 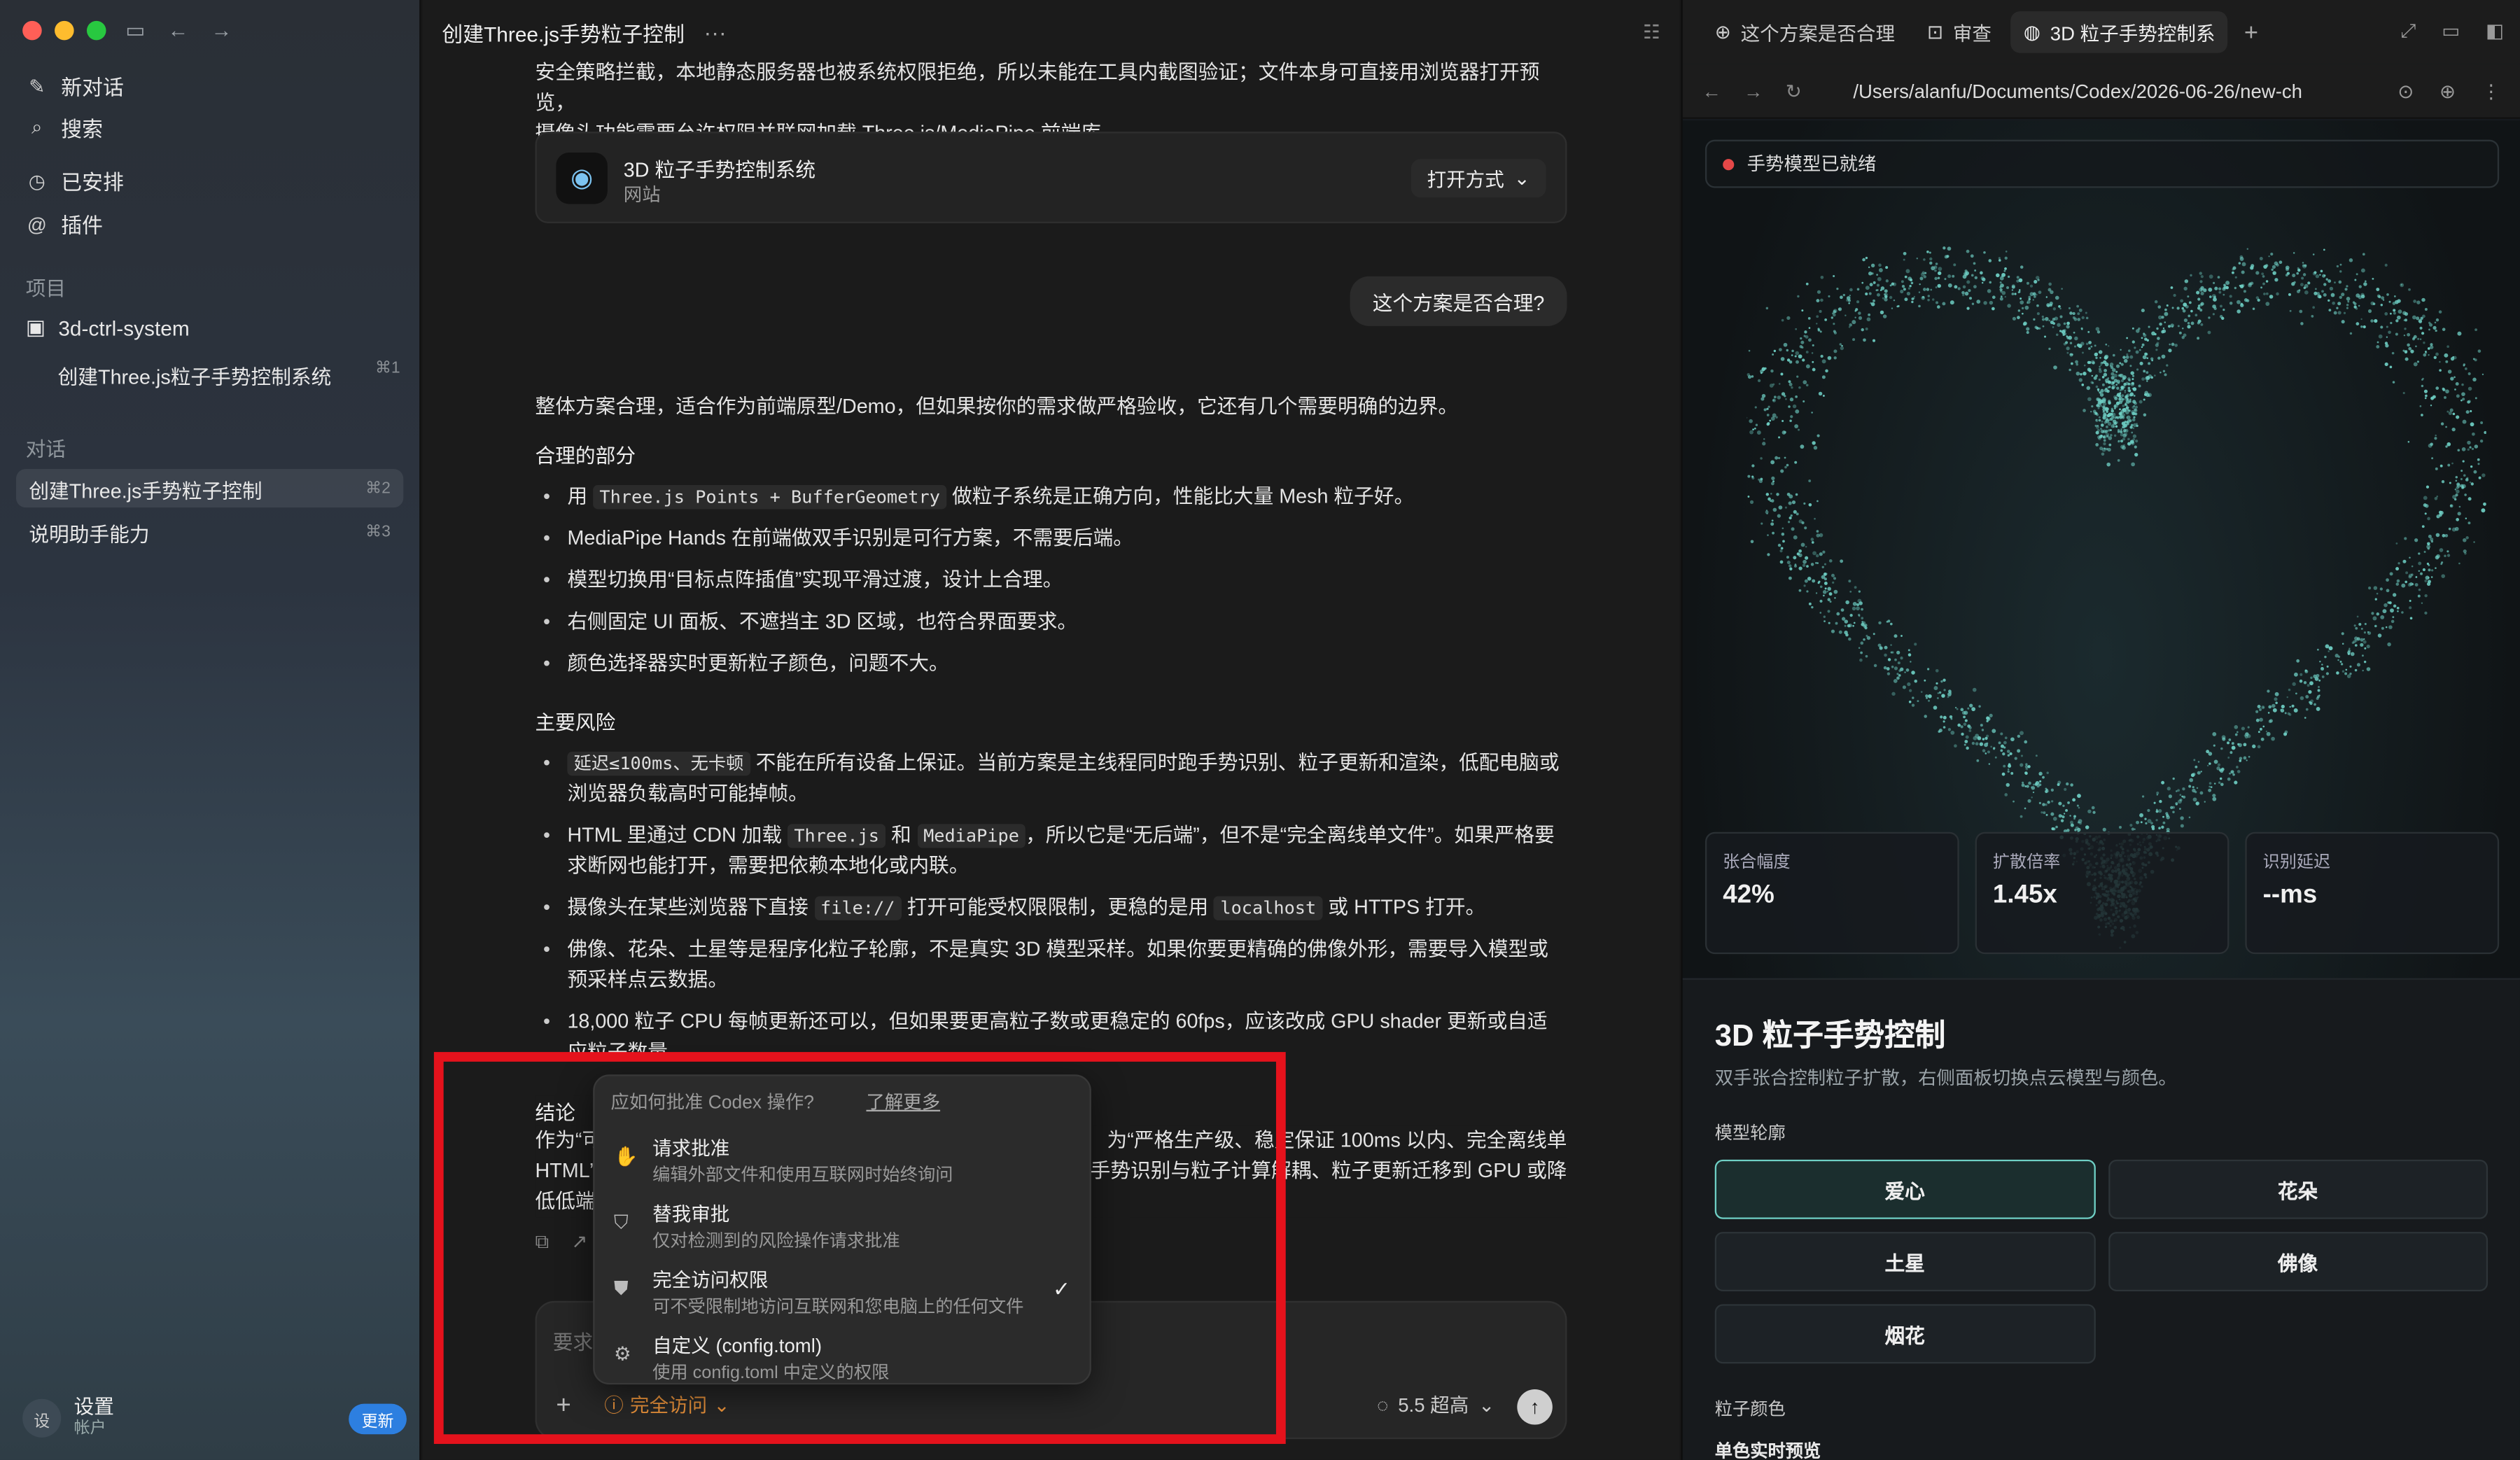 What do you see at coordinates (563, 1408) in the screenshot?
I see `add-attachment-icon: +` at bounding box center [563, 1408].